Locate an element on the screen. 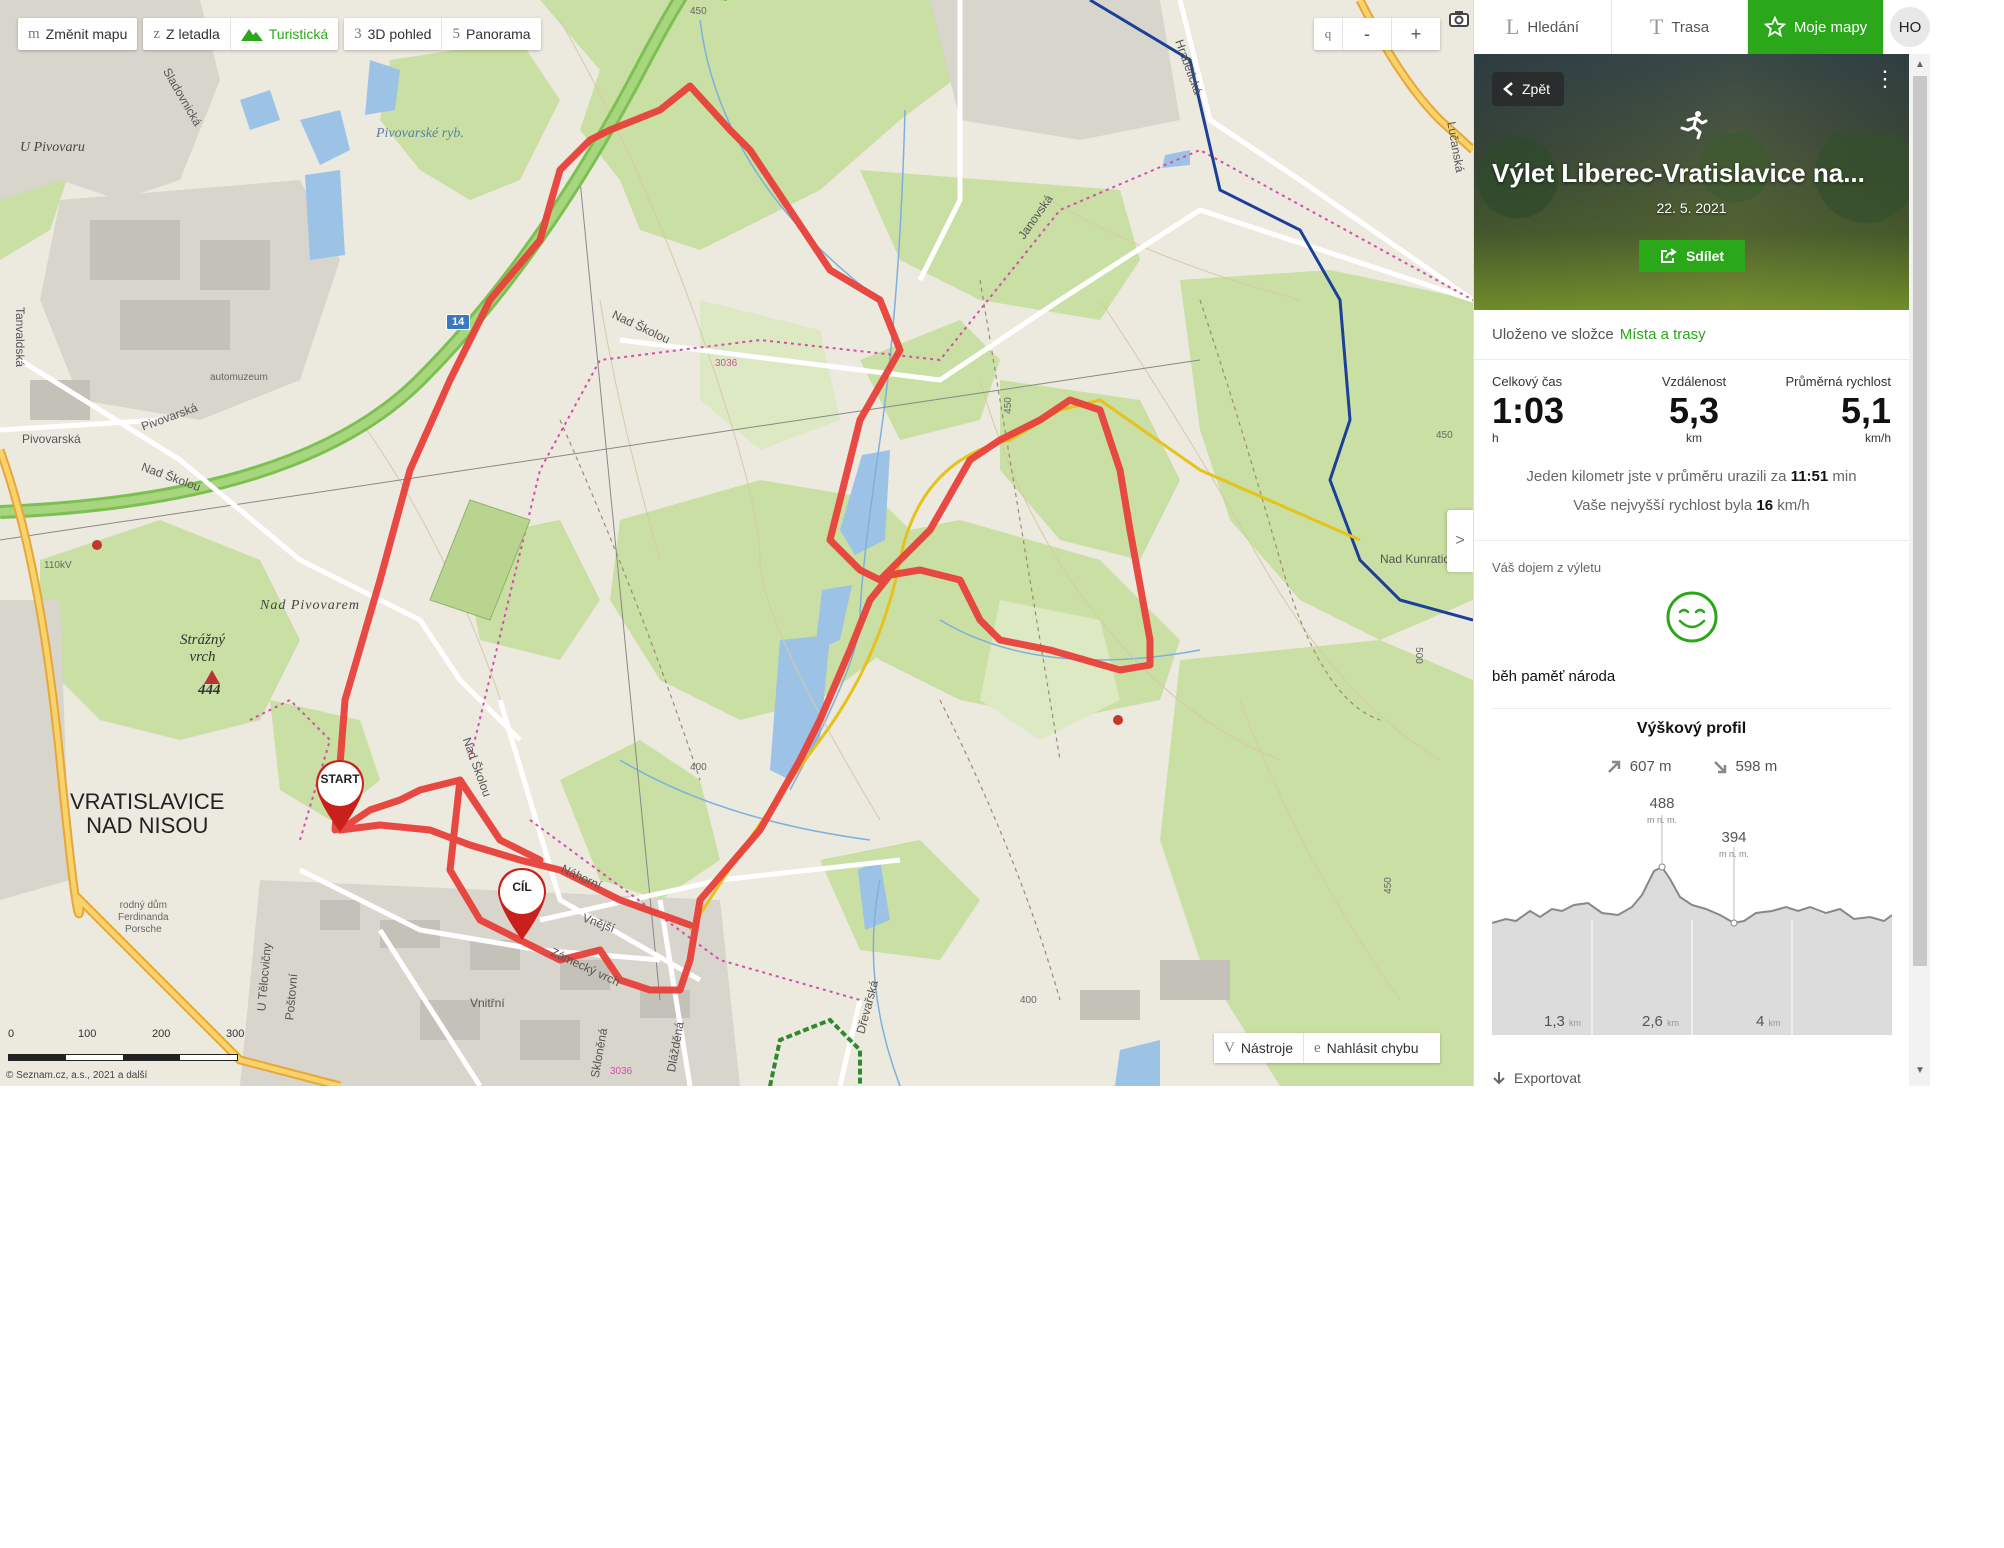 The image size is (2004, 1548). saved-folder-link: Místa a trasy is located at coordinates (1663, 334).